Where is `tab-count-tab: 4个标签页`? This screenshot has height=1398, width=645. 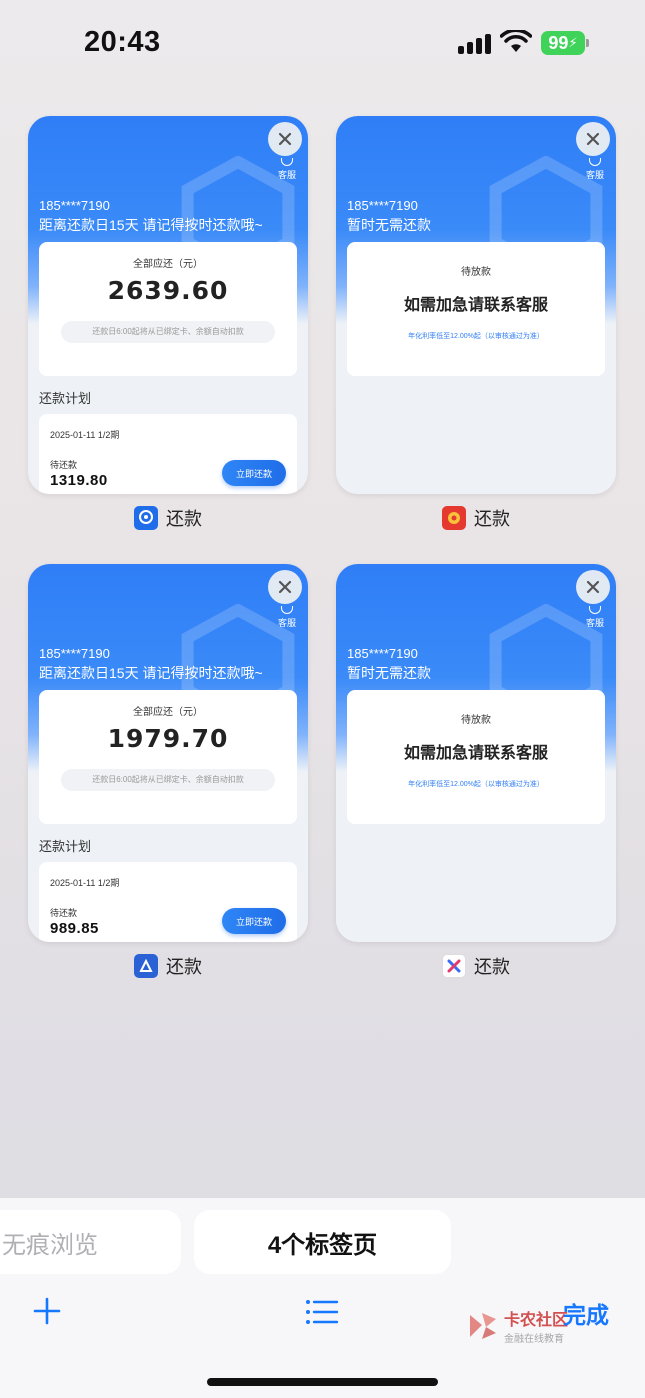 tab-count-tab: 4个标签页 is located at coordinates (322, 1242).